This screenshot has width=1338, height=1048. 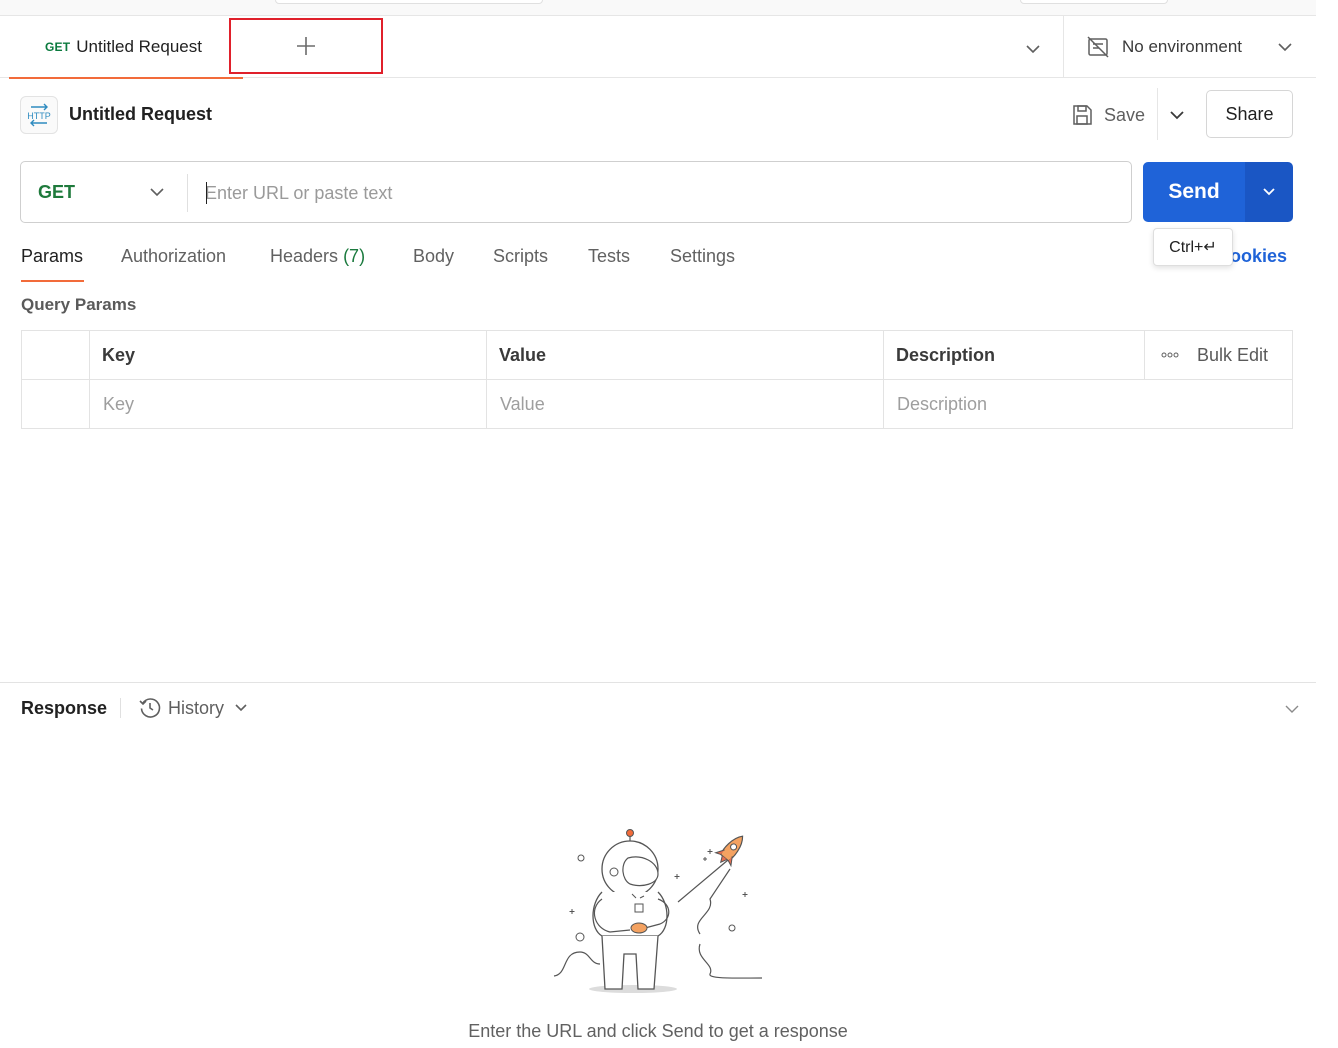 What do you see at coordinates (206, 193) in the screenshot?
I see `text-caret` at bounding box center [206, 193].